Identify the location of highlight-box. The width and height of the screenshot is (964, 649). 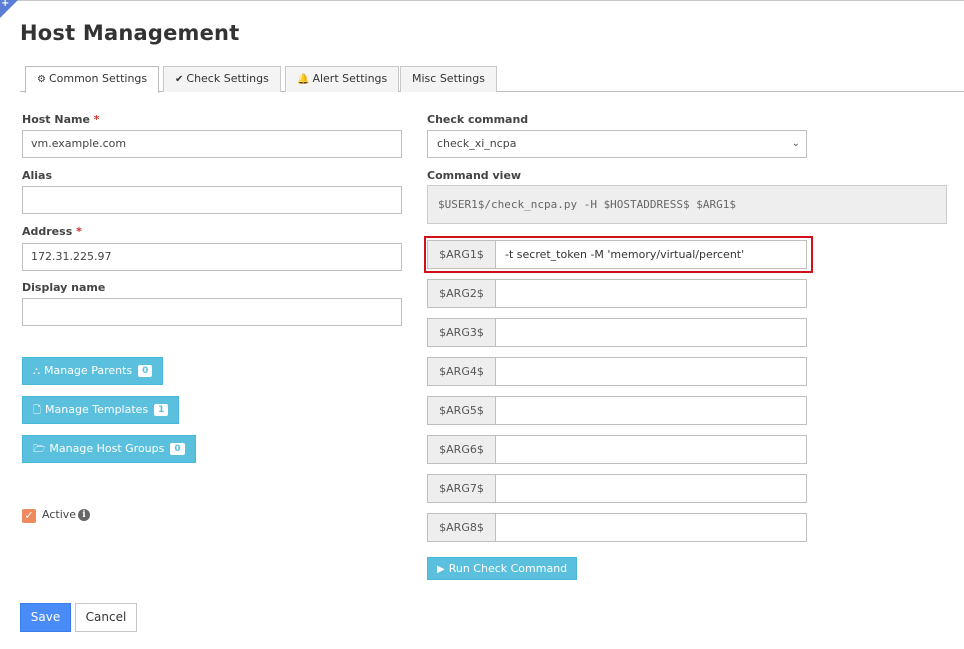
(618, 254).